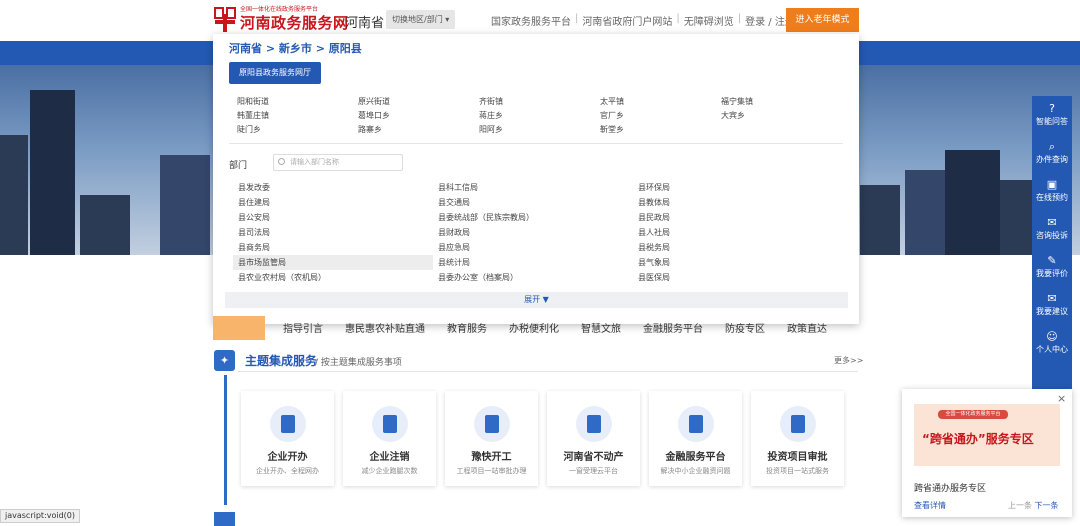  I want to click on department-label: 部门, so click(238, 166).